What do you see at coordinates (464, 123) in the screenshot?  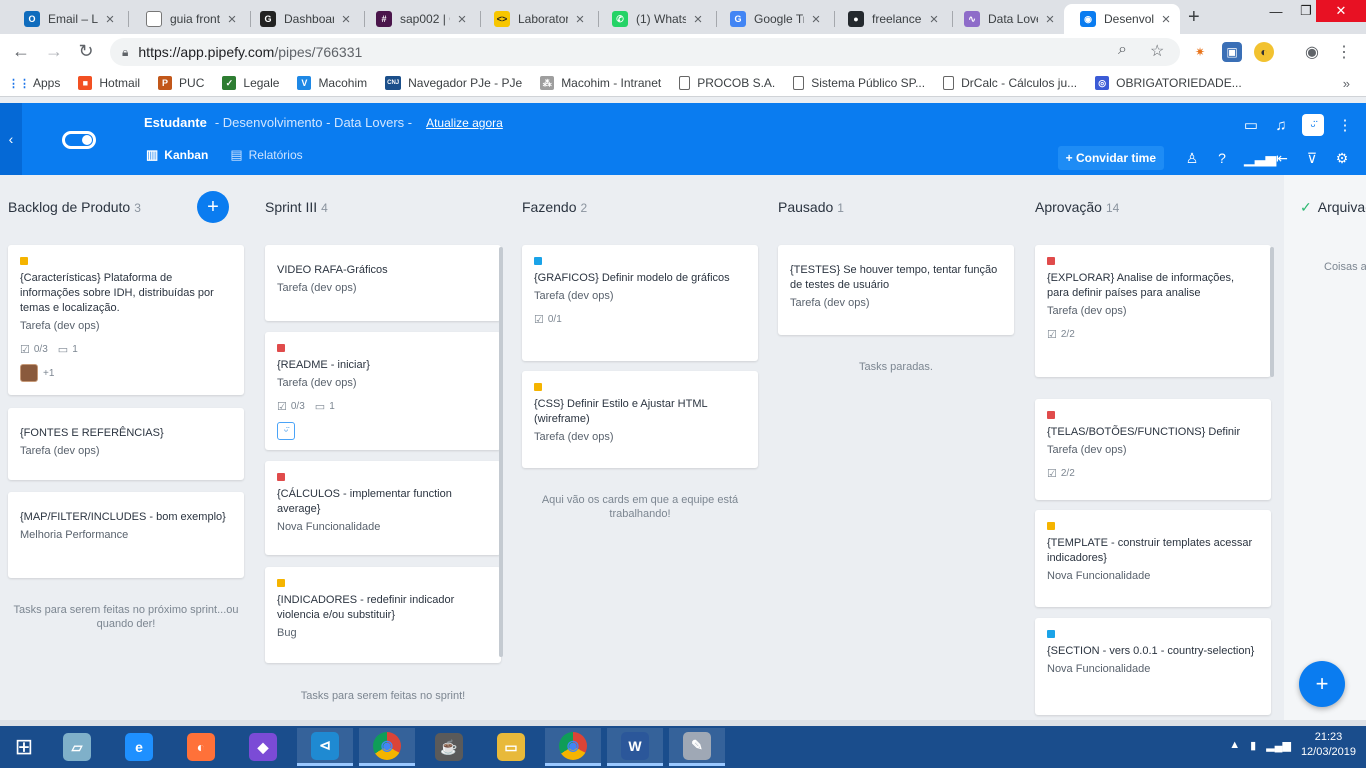 I see `update-now-link: Atualize agora` at bounding box center [464, 123].